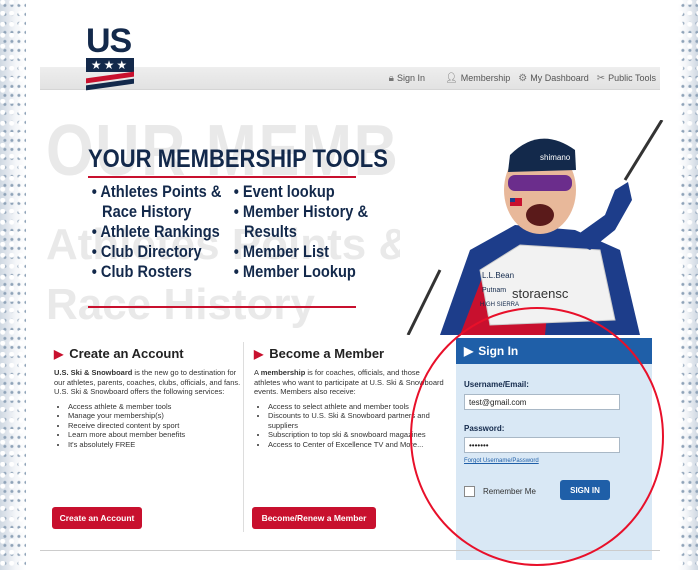 The height and width of the screenshot is (570, 698). What do you see at coordinates (327, 353) in the screenshot?
I see `become-member-title: Become a Member` at bounding box center [327, 353].